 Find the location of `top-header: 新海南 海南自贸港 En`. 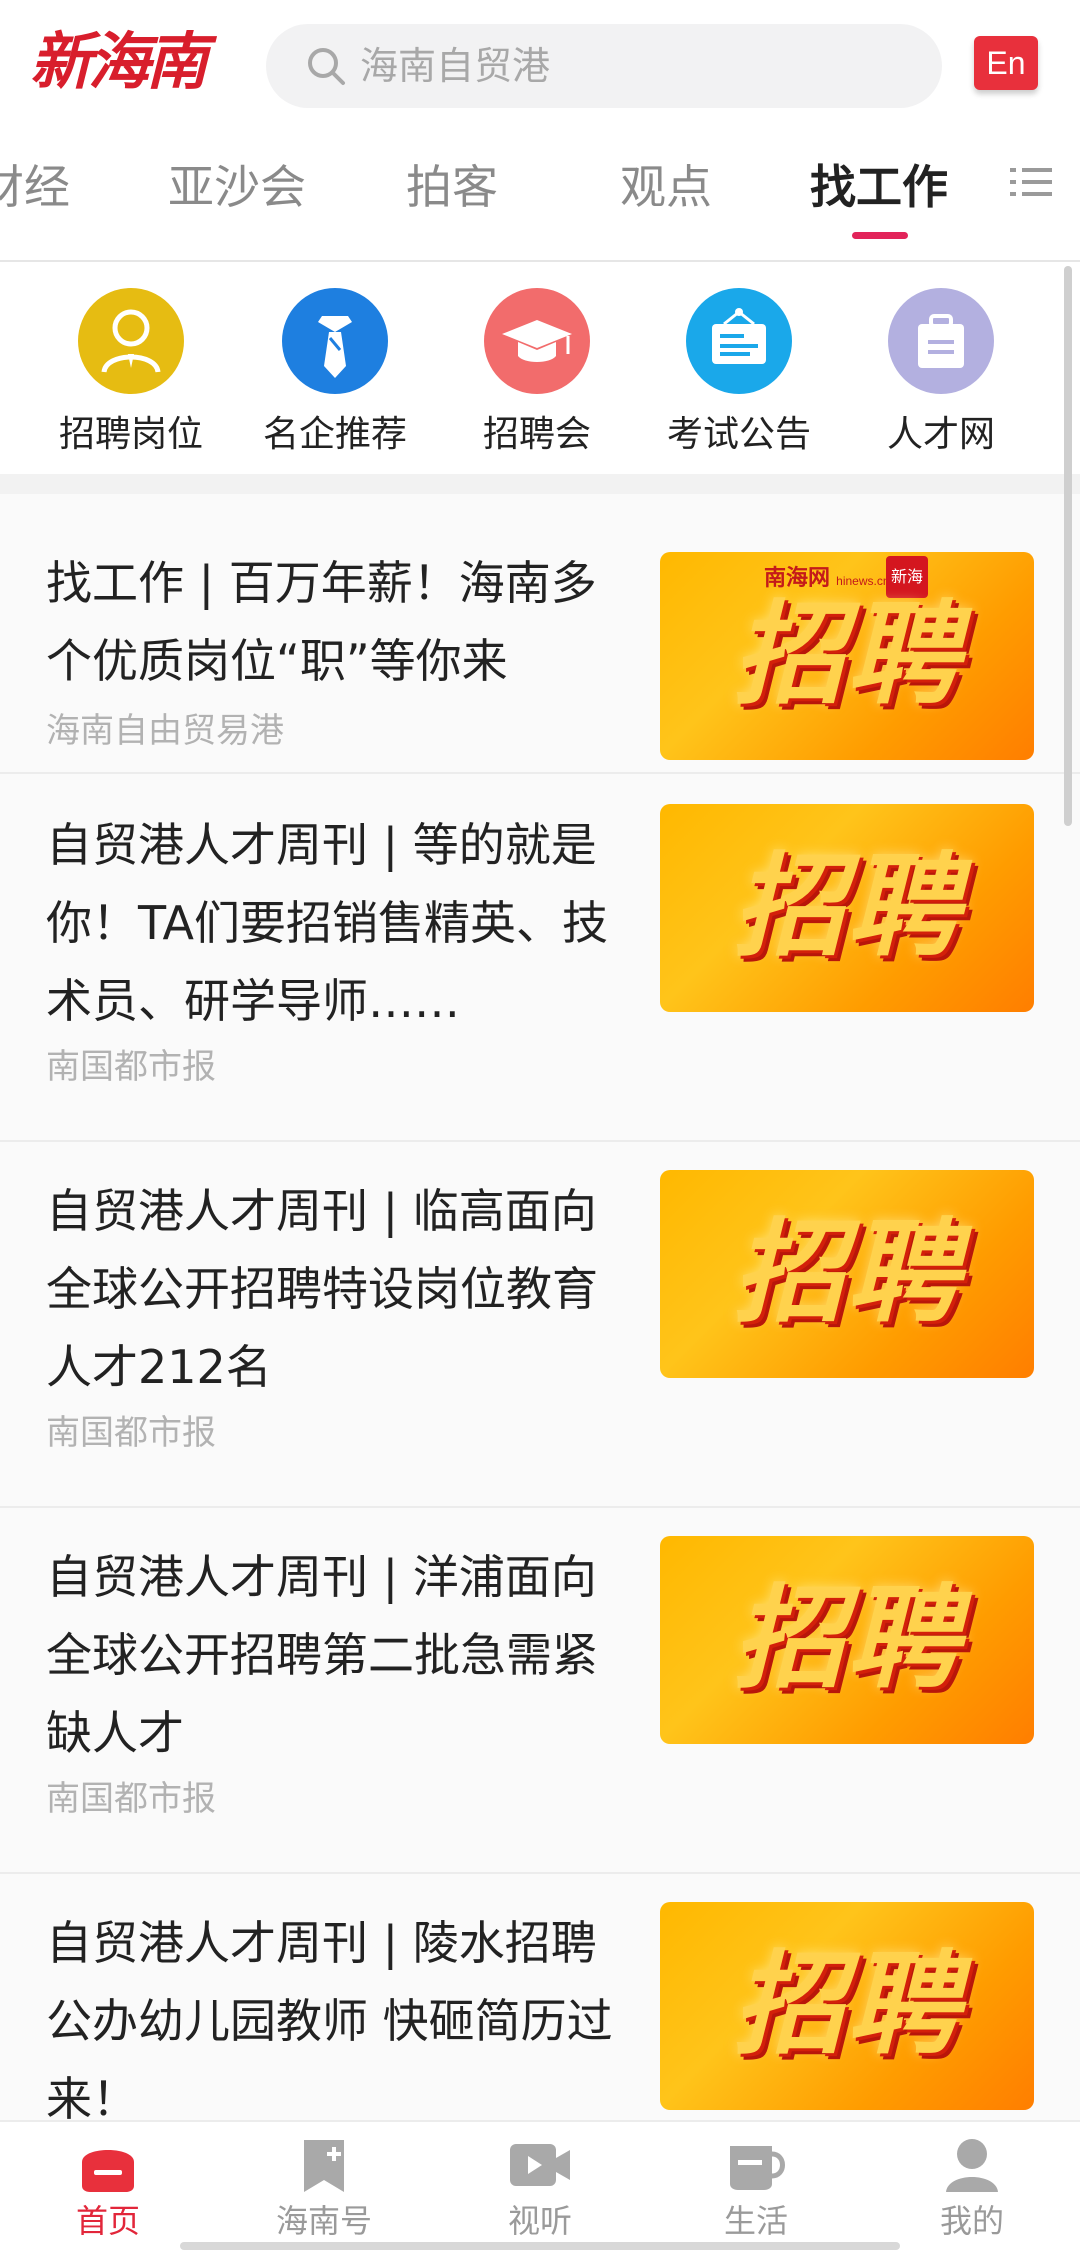

top-header: 新海南 海南自贸港 En is located at coordinates (540, 61).